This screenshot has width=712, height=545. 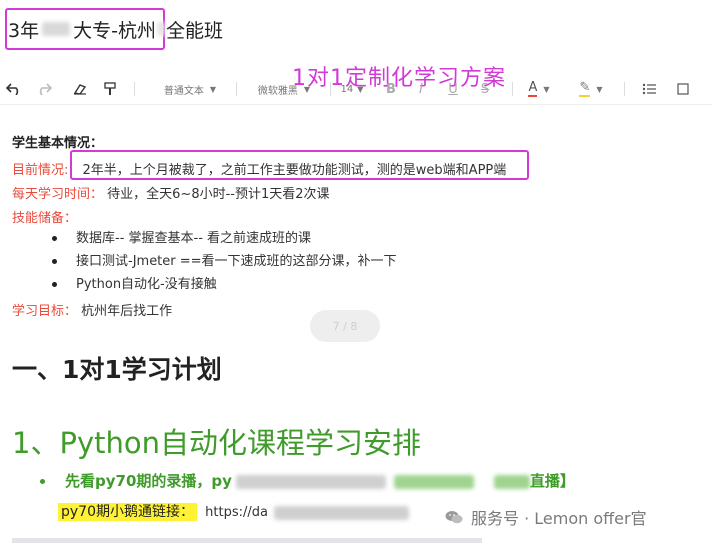 What do you see at coordinates (247, 540) in the screenshot?
I see `scroll-indicator` at bounding box center [247, 540].